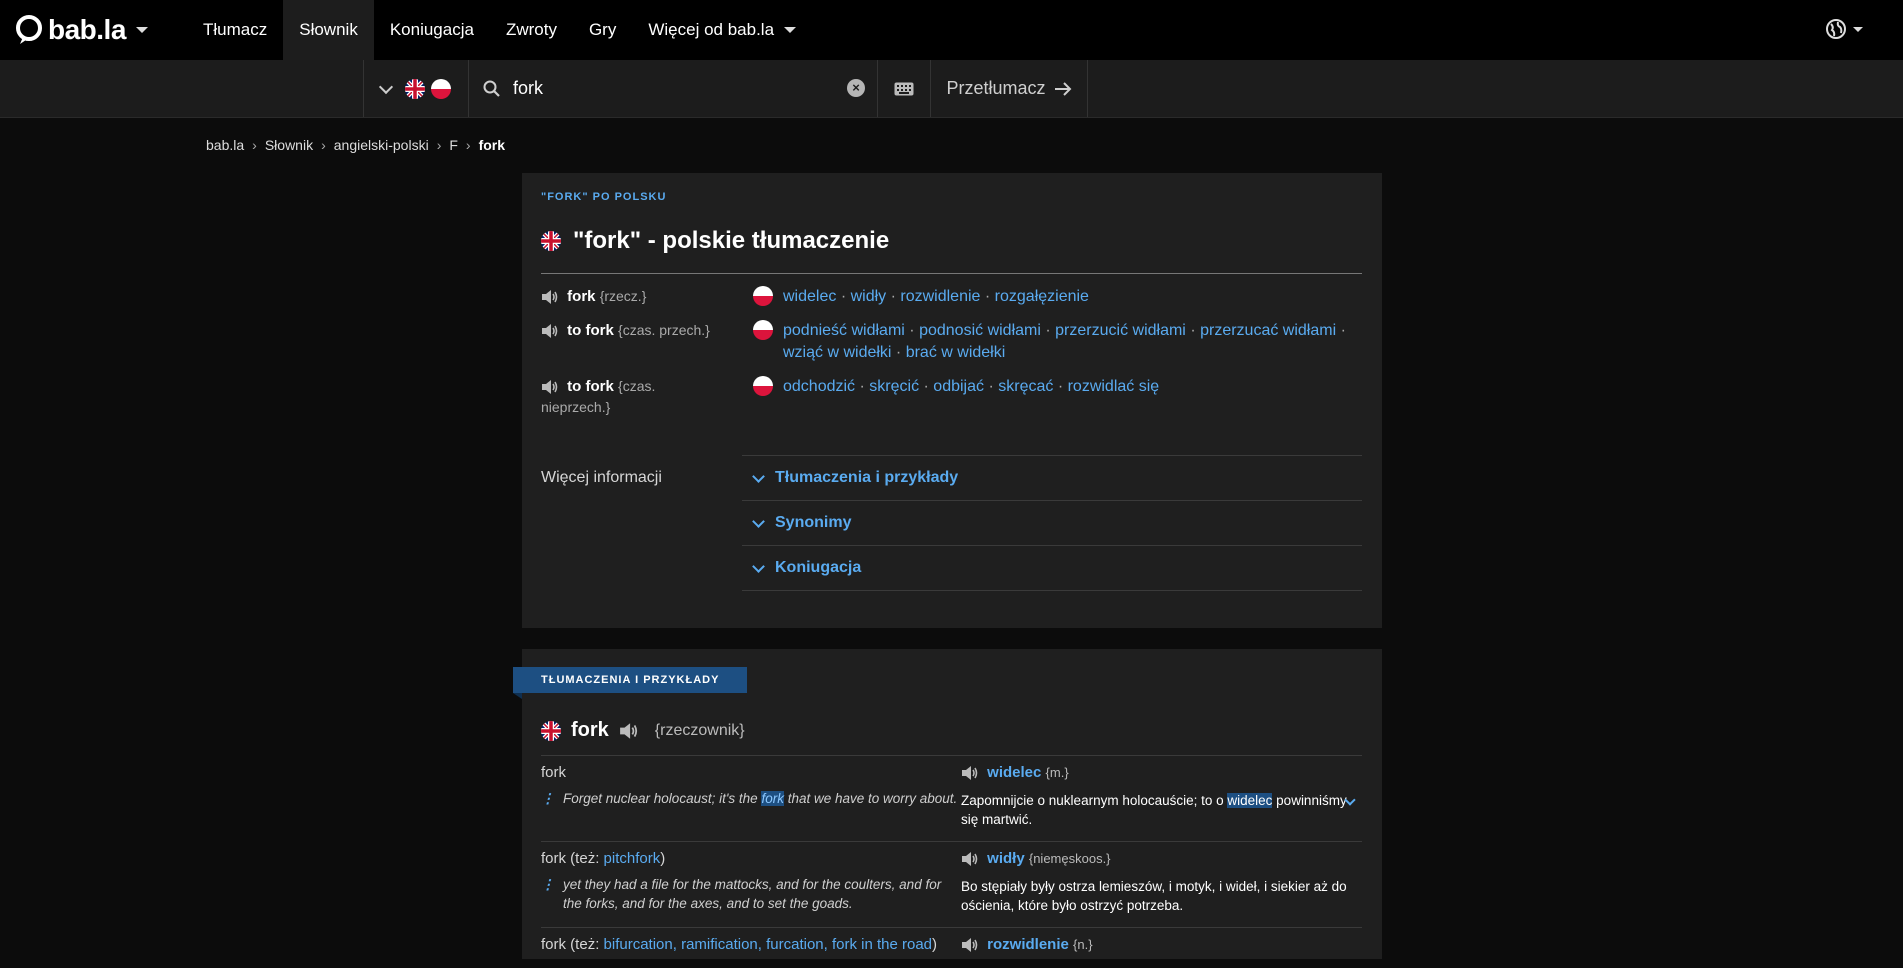  I want to click on translator-button: Przetłumacz, so click(1009, 88).